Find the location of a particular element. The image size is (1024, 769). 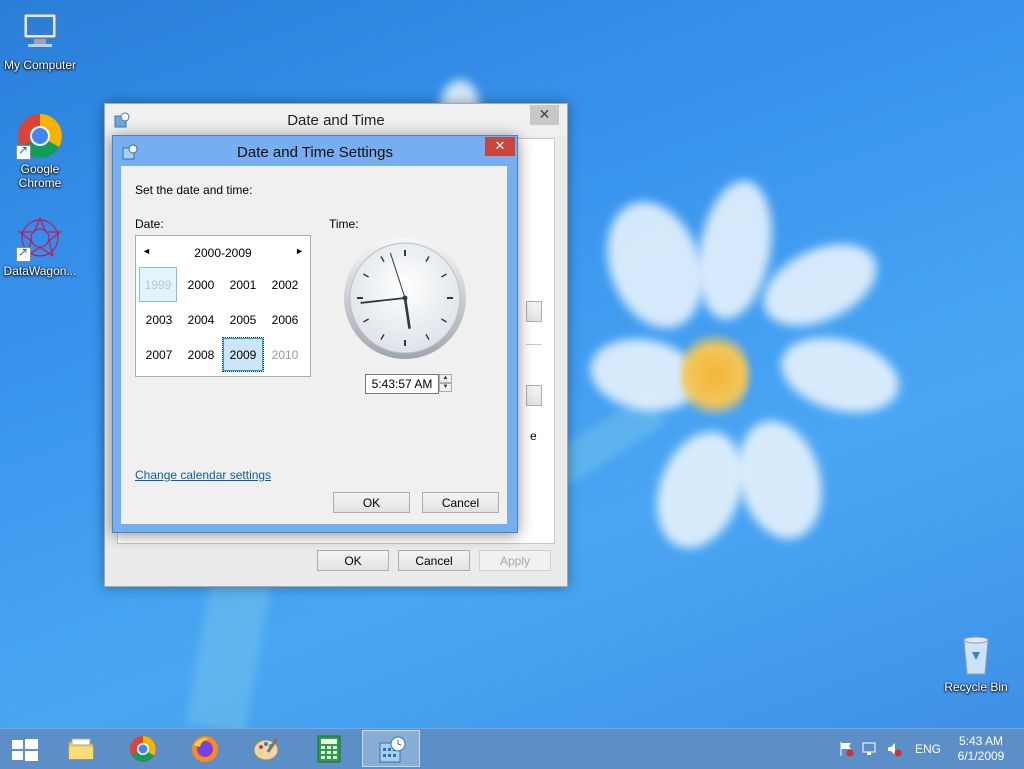

calendar-year-cell: 2004 is located at coordinates (201, 319).